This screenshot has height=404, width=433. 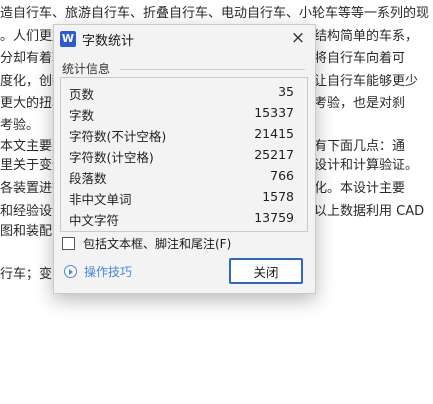 I want to click on group-label: 统计信息, so click(x=86, y=69).